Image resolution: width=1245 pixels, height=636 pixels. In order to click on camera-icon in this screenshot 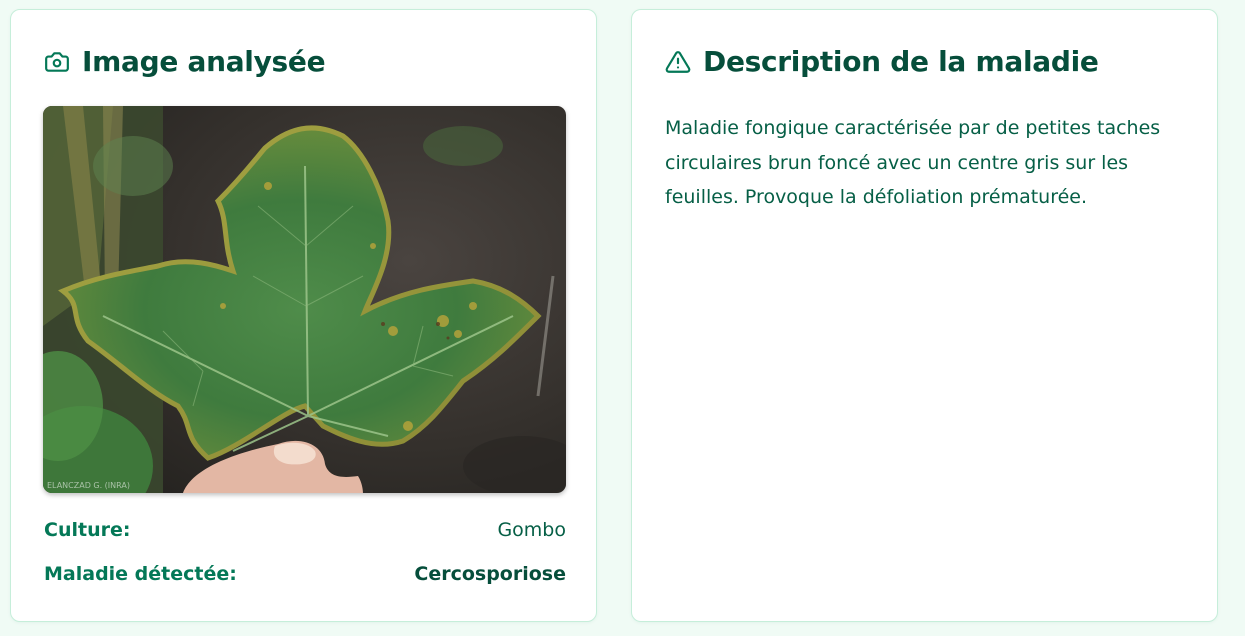, I will do `click(57, 62)`.